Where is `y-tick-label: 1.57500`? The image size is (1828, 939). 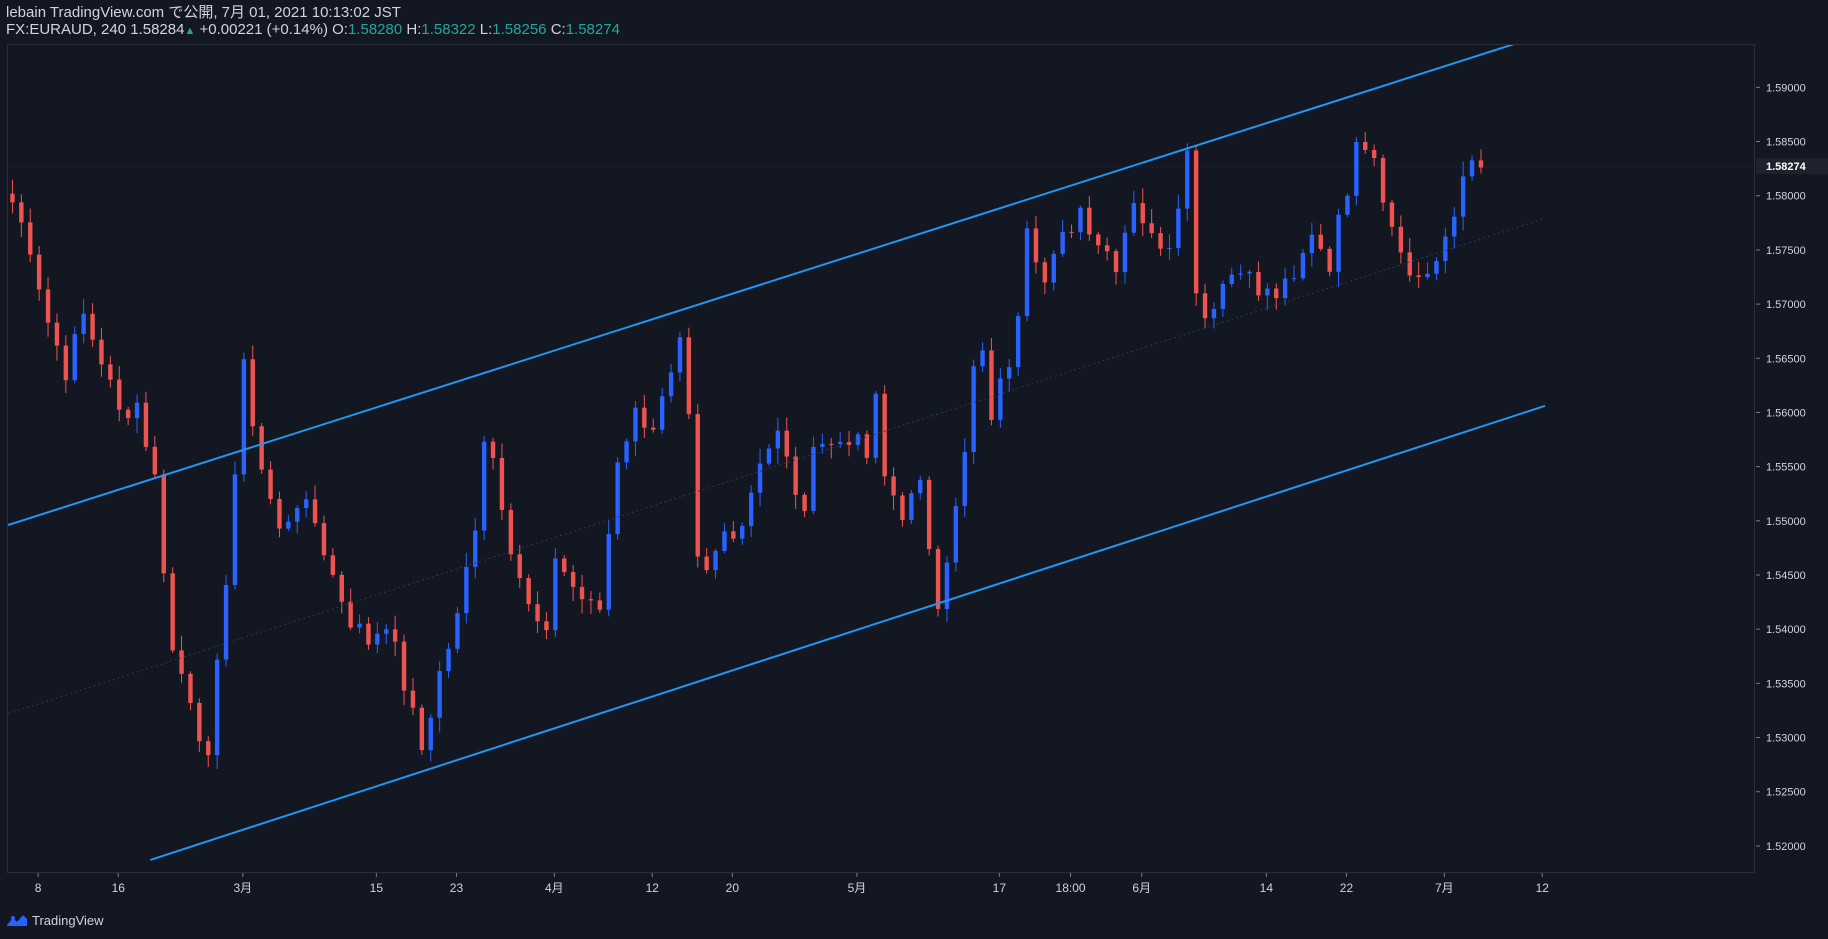 y-tick-label: 1.57500 is located at coordinates (1786, 251).